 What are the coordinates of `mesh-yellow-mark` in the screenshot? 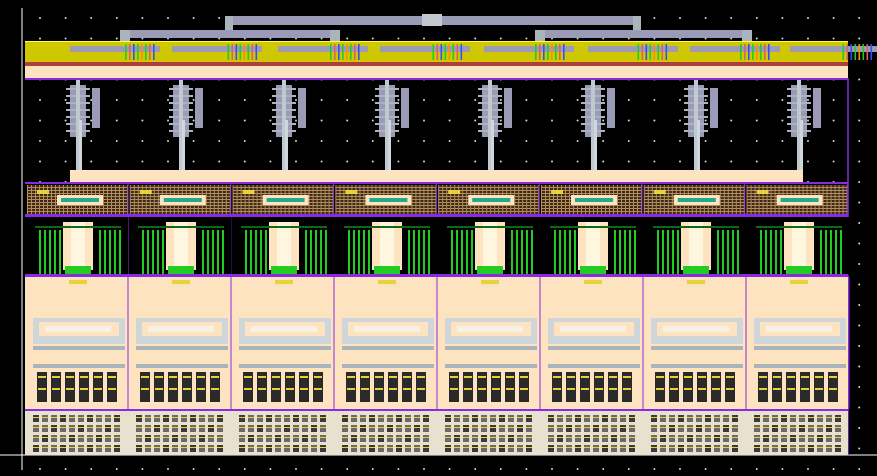 It's located at (454, 192).